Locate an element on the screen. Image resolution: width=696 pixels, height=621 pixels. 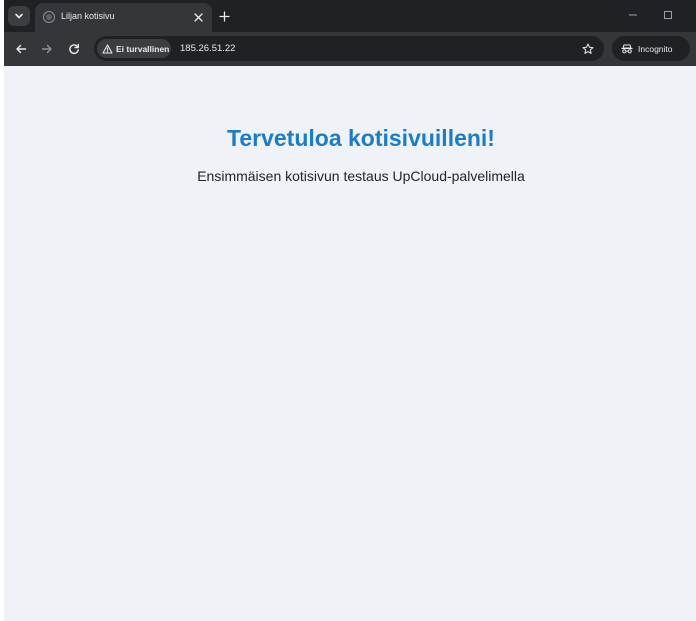
address-bar: Ei turvallinen 185.26.51.22 is located at coordinates (349, 48).